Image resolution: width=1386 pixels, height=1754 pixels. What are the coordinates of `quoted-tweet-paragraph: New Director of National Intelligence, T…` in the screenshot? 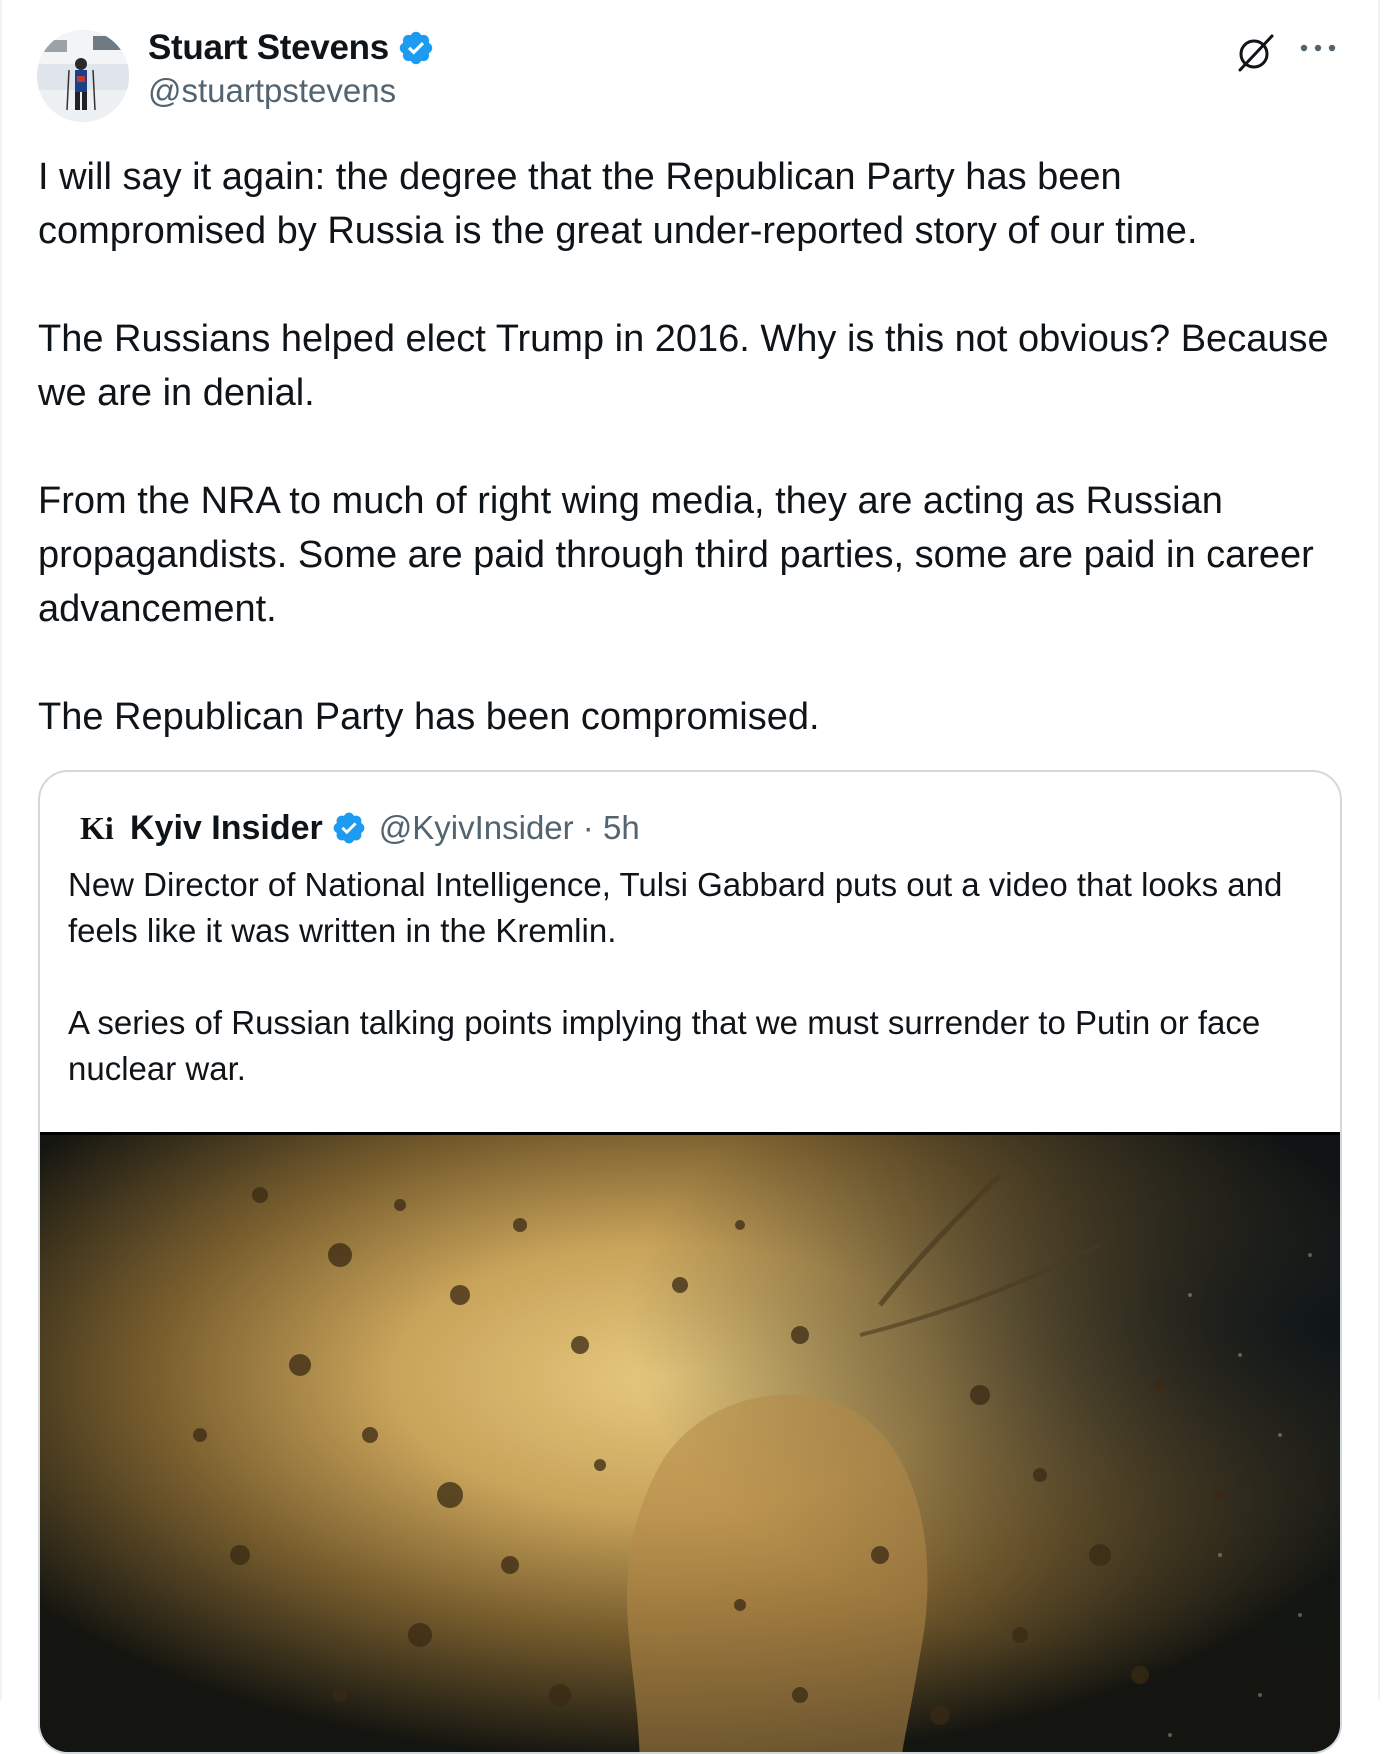 It's located at (675, 907).